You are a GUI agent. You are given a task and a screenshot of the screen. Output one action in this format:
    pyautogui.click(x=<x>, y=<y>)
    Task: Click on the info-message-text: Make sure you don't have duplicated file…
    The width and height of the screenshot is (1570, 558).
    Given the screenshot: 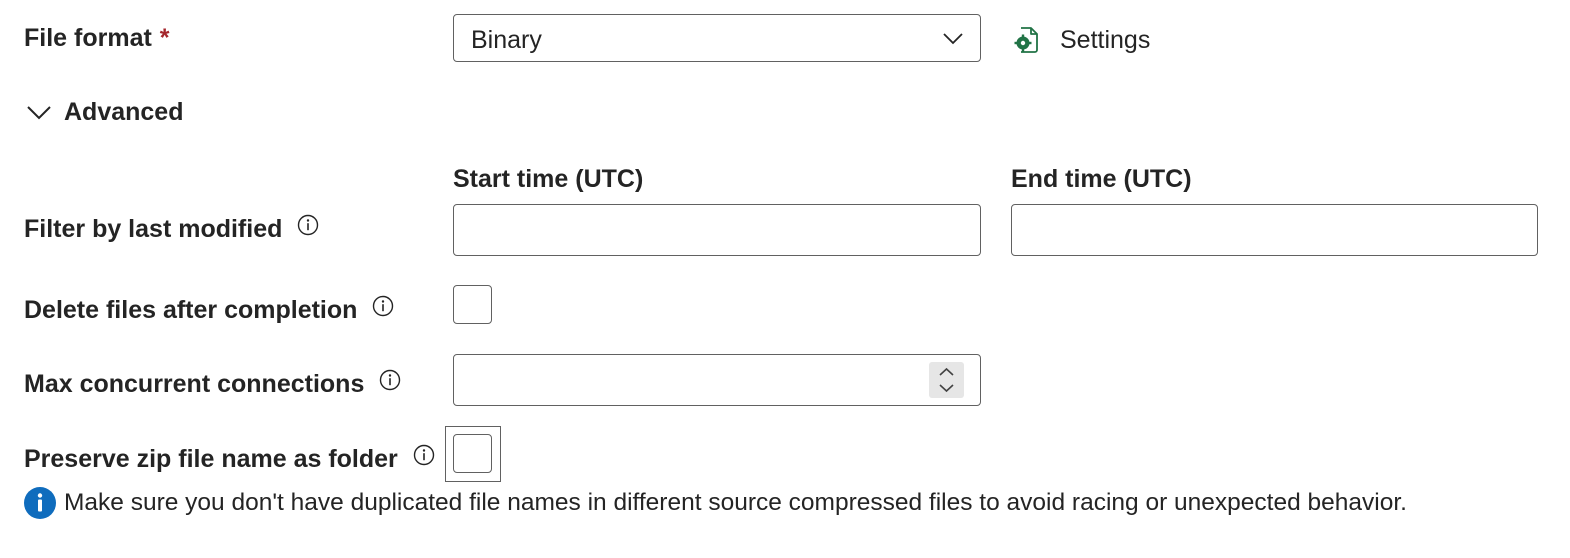 What is the action you would take?
    pyautogui.click(x=735, y=502)
    